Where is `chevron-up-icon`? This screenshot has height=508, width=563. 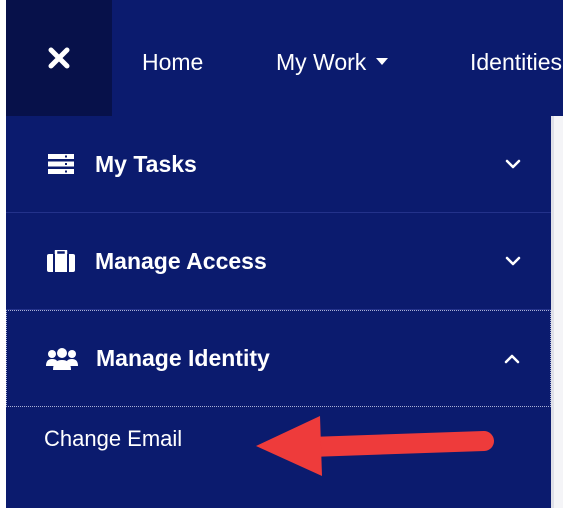 chevron-up-icon is located at coordinates (512, 358).